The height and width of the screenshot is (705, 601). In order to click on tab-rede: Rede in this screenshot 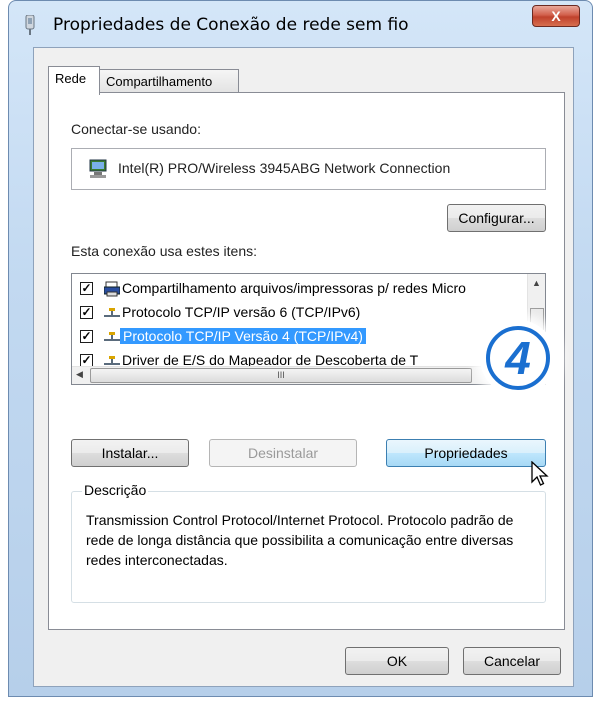, I will do `click(74, 80)`.